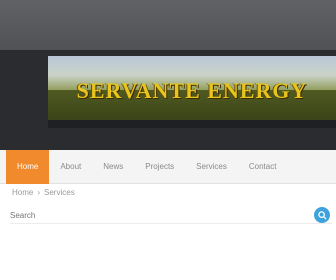  Describe the element at coordinates (59, 192) in the screenshot. I see `breadcrumb-current: Services` at that location.